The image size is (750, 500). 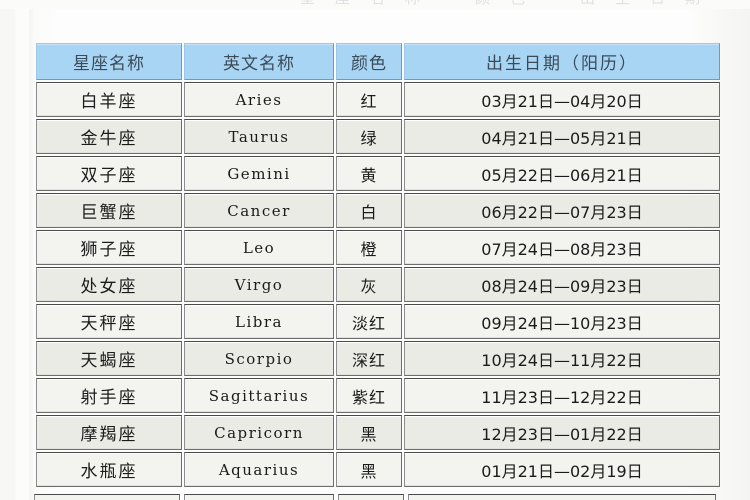 I want to click on cell-color: 灰, so click(x=369, y=284).